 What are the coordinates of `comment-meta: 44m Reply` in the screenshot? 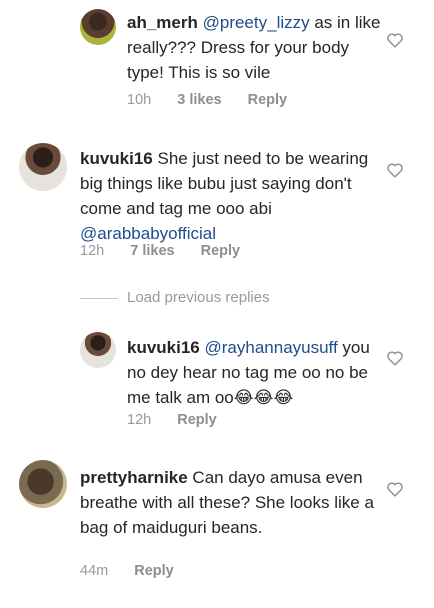 It's located at (138, 571).